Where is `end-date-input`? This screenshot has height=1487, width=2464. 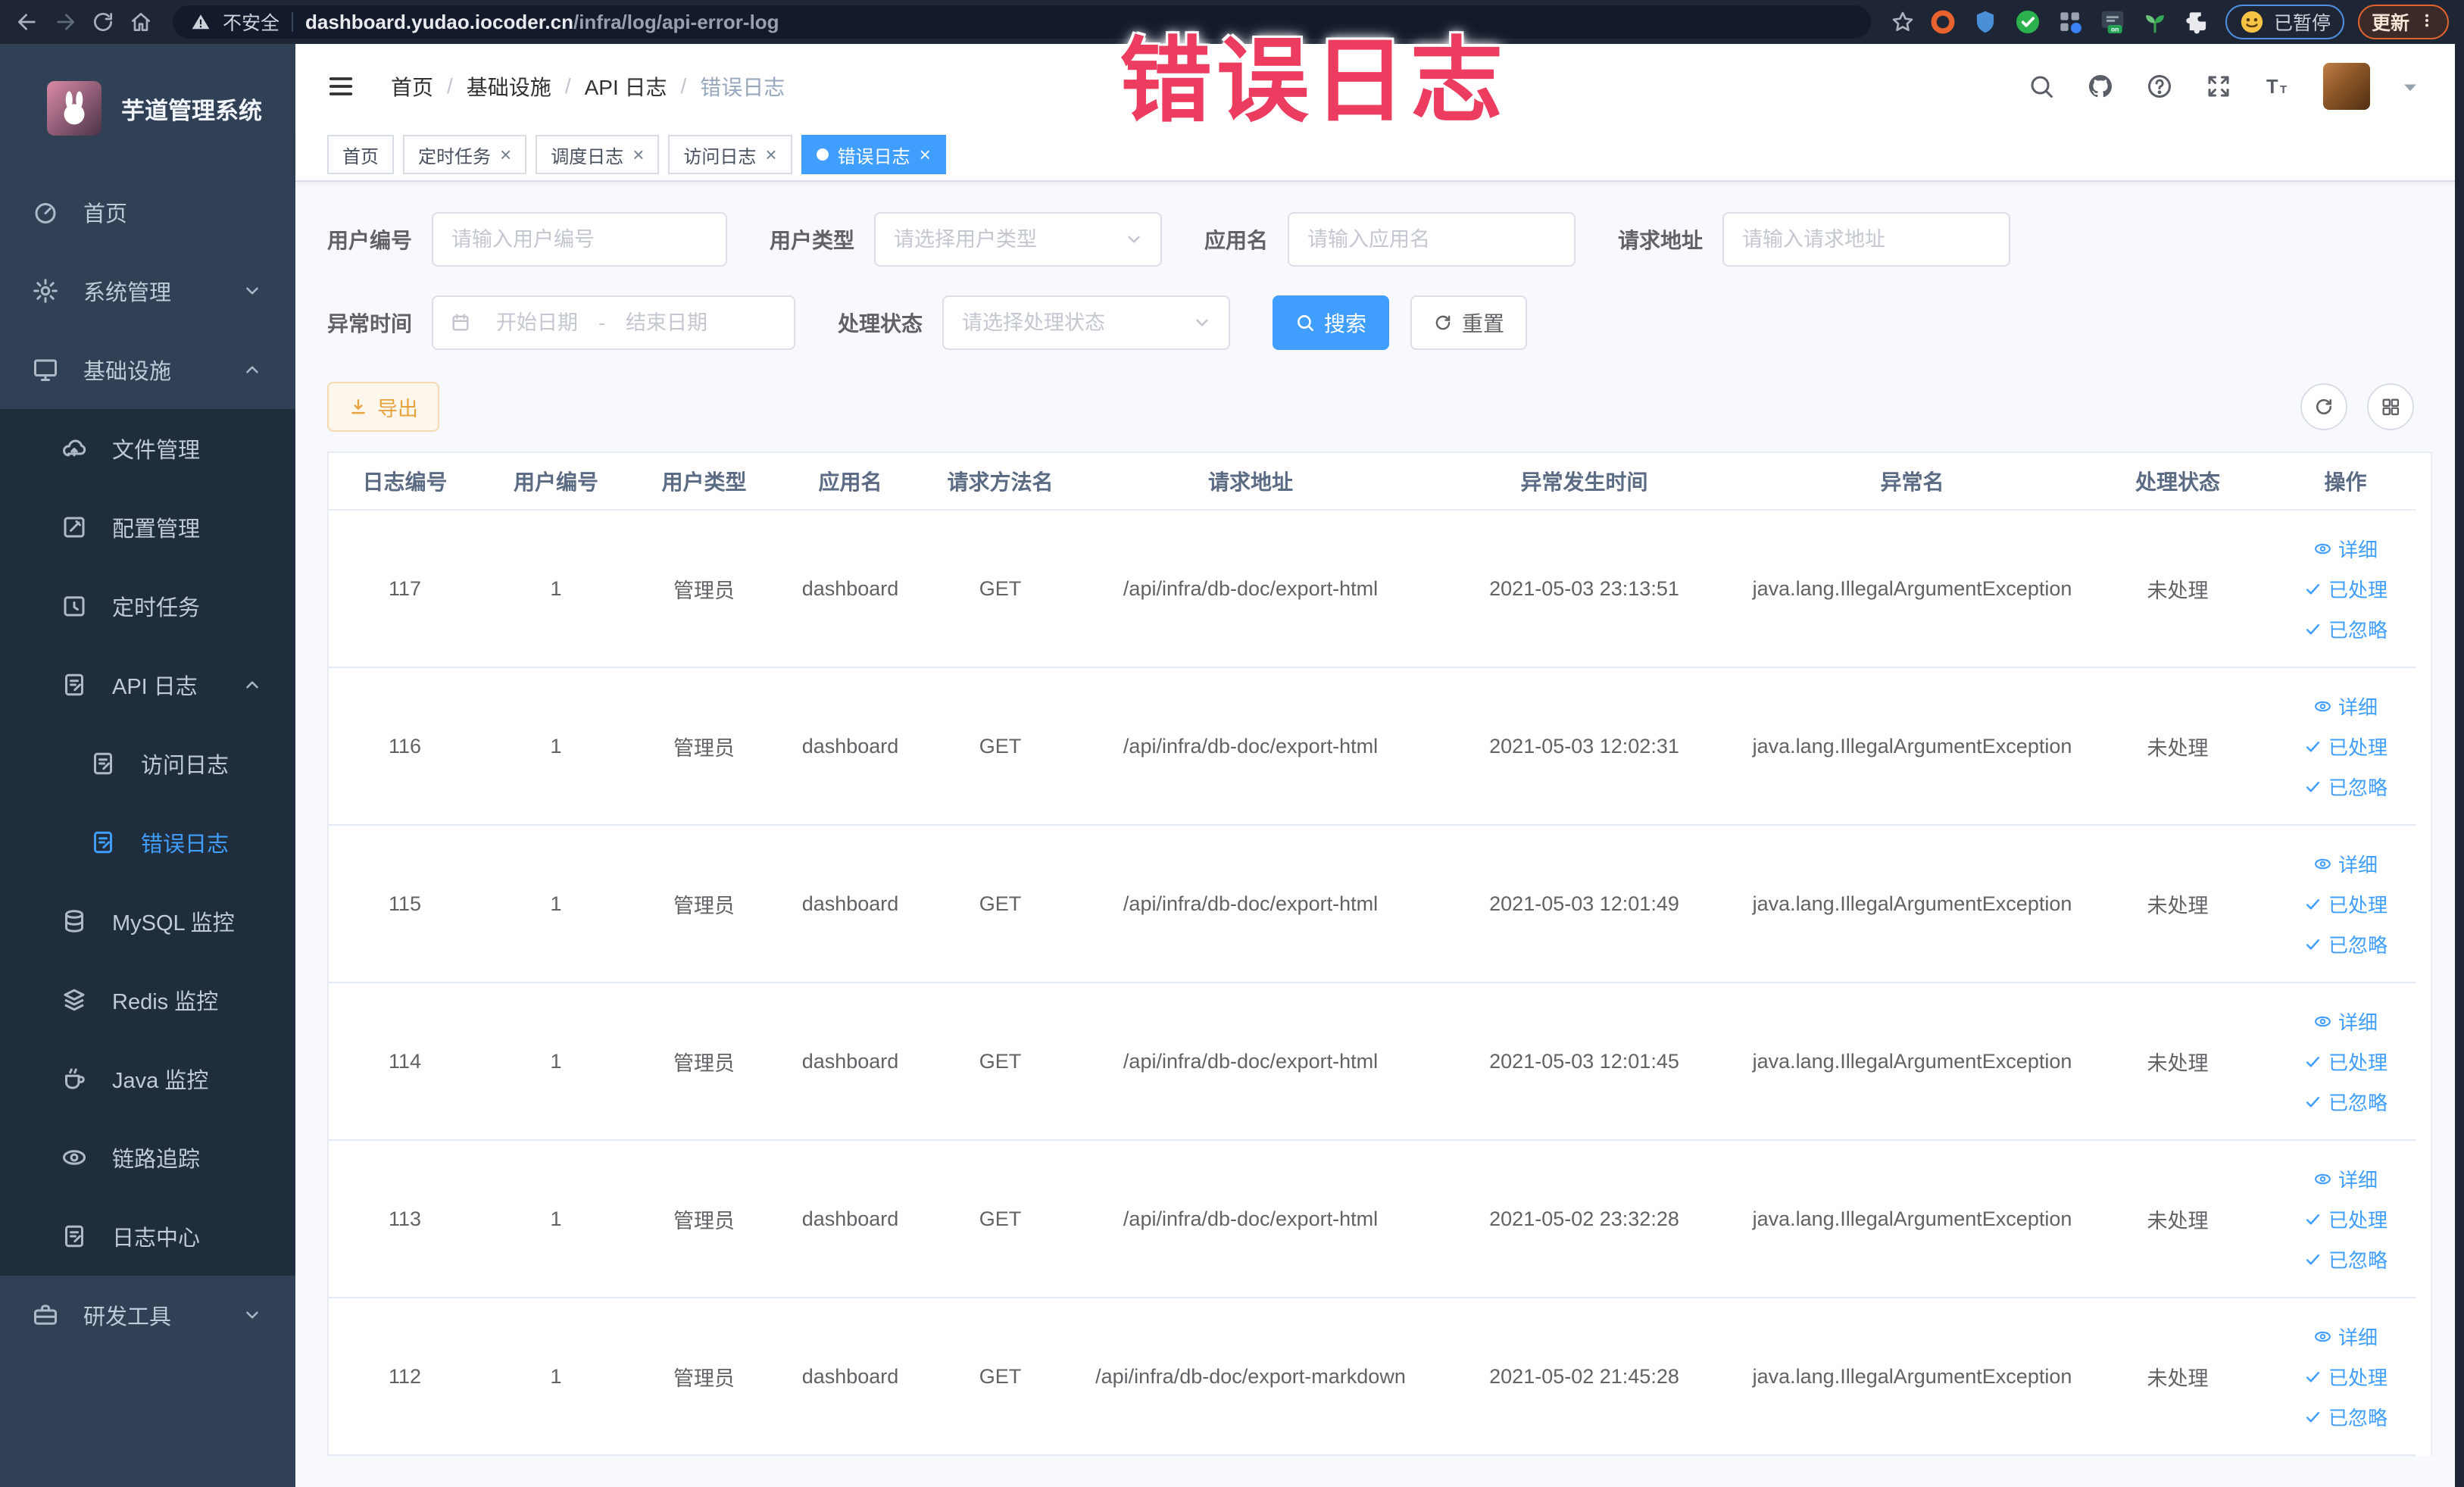 end-date-input is located at coordinates (667, 323).